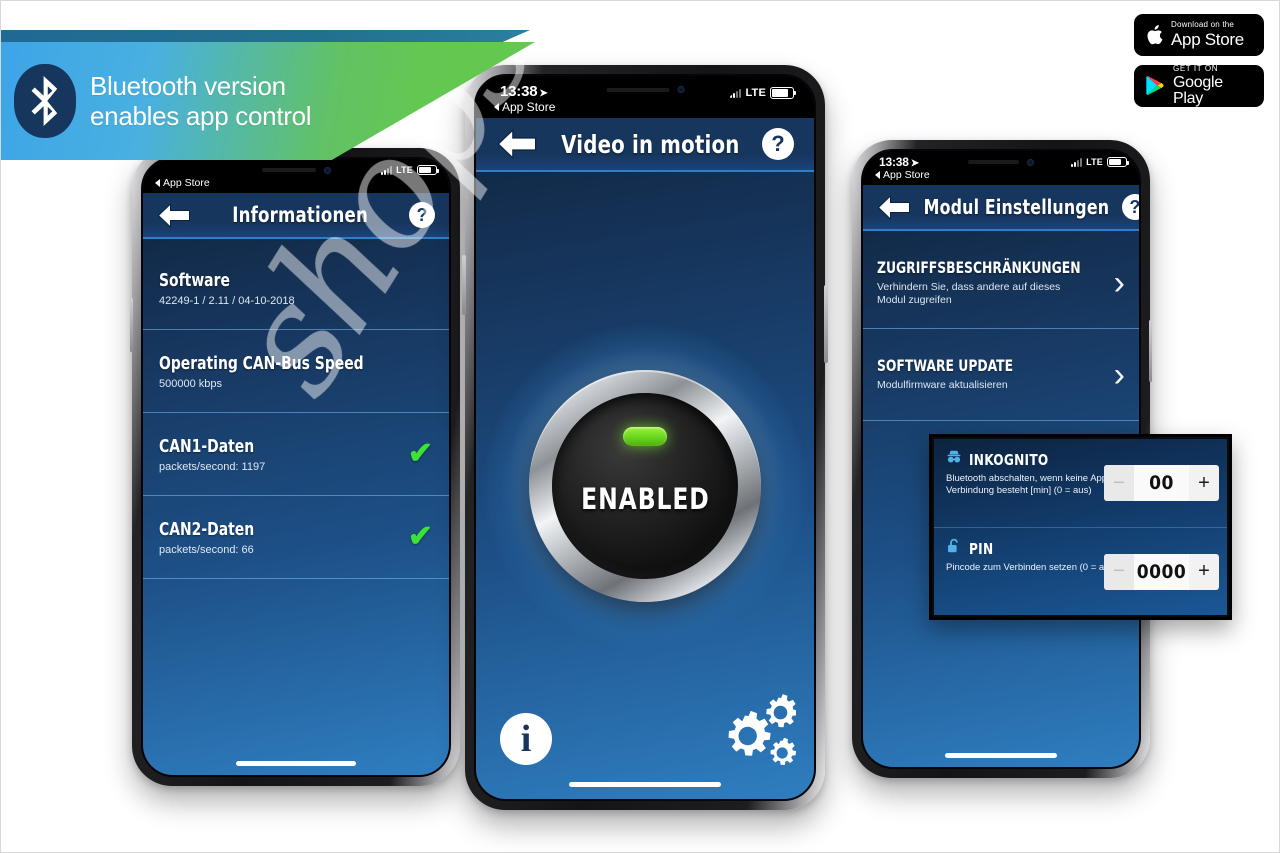 The height and width of the screenshot is (853, 1280). What do you see at coordinates (954, 459) in the screenshot?
I see `incognito-icon` at bounding box center [954, 459].